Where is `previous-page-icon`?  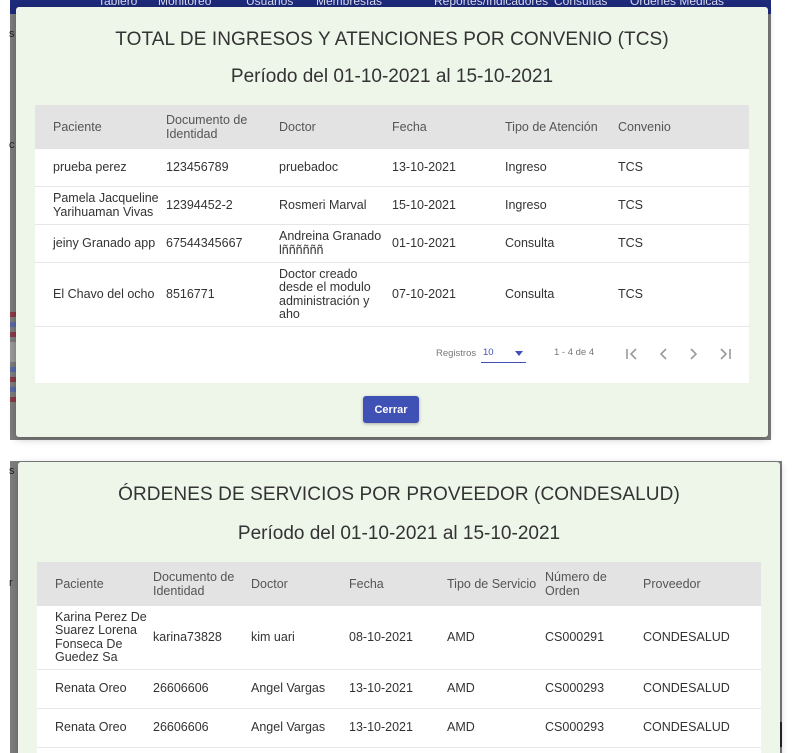 previous-page-icon is located at coordinates (663, 354).